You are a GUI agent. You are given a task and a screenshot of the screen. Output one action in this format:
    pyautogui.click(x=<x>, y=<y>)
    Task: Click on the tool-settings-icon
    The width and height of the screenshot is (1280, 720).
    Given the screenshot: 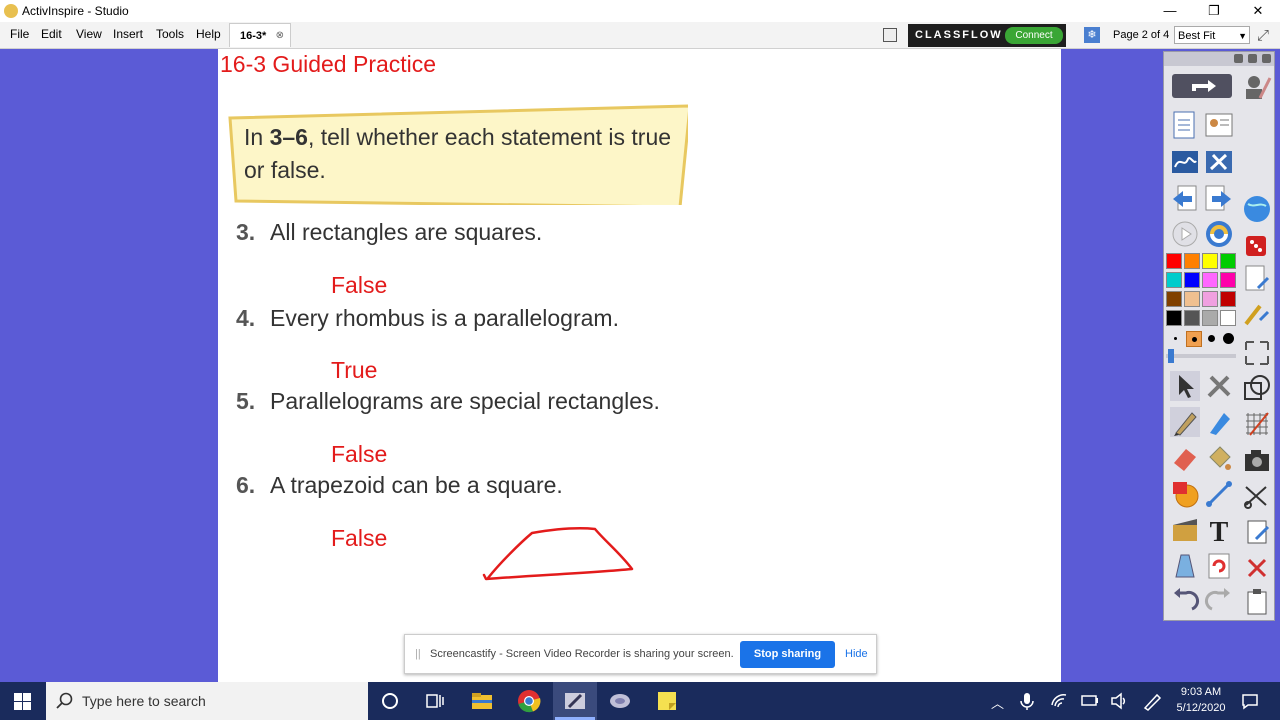 What is the action you would take?
    pyautogui.click(x=1219, y=386)
    